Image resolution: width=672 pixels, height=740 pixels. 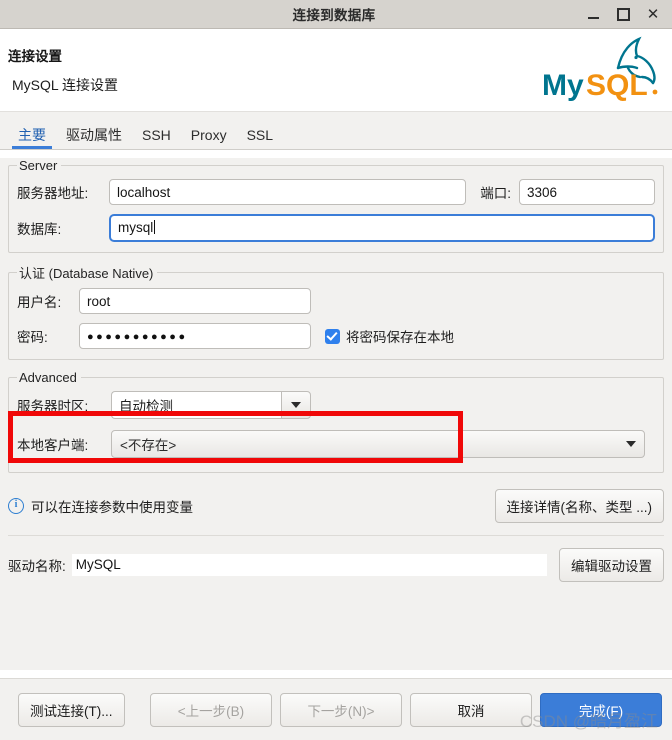 I want to click on tab-main: 主要, so click(x=32, y=138).